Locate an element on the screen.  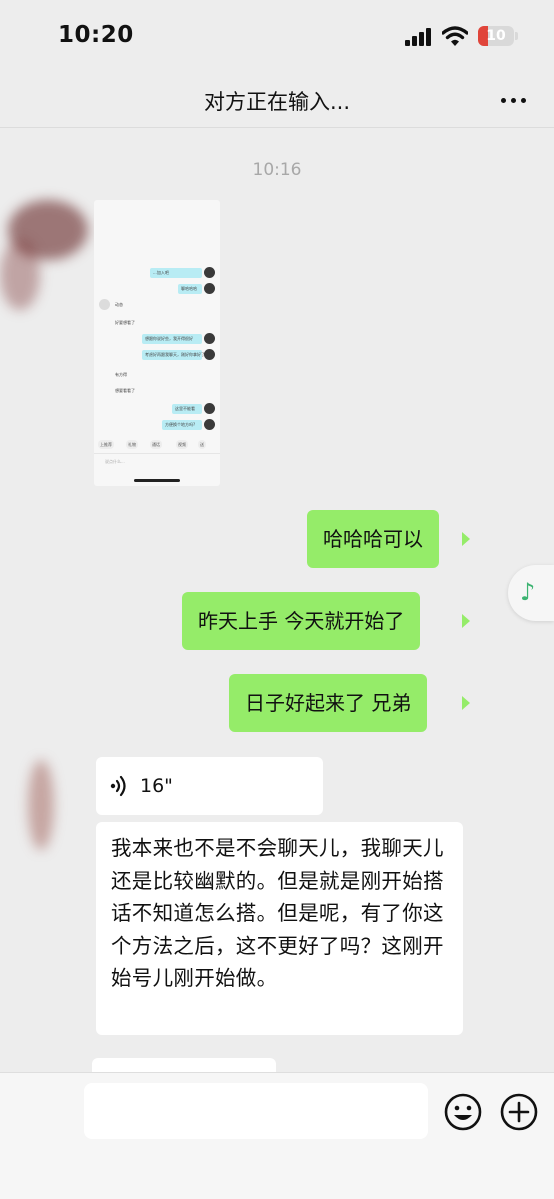
thumbnail-message-text: 好要想看了 is located at coordinates (125, 322).